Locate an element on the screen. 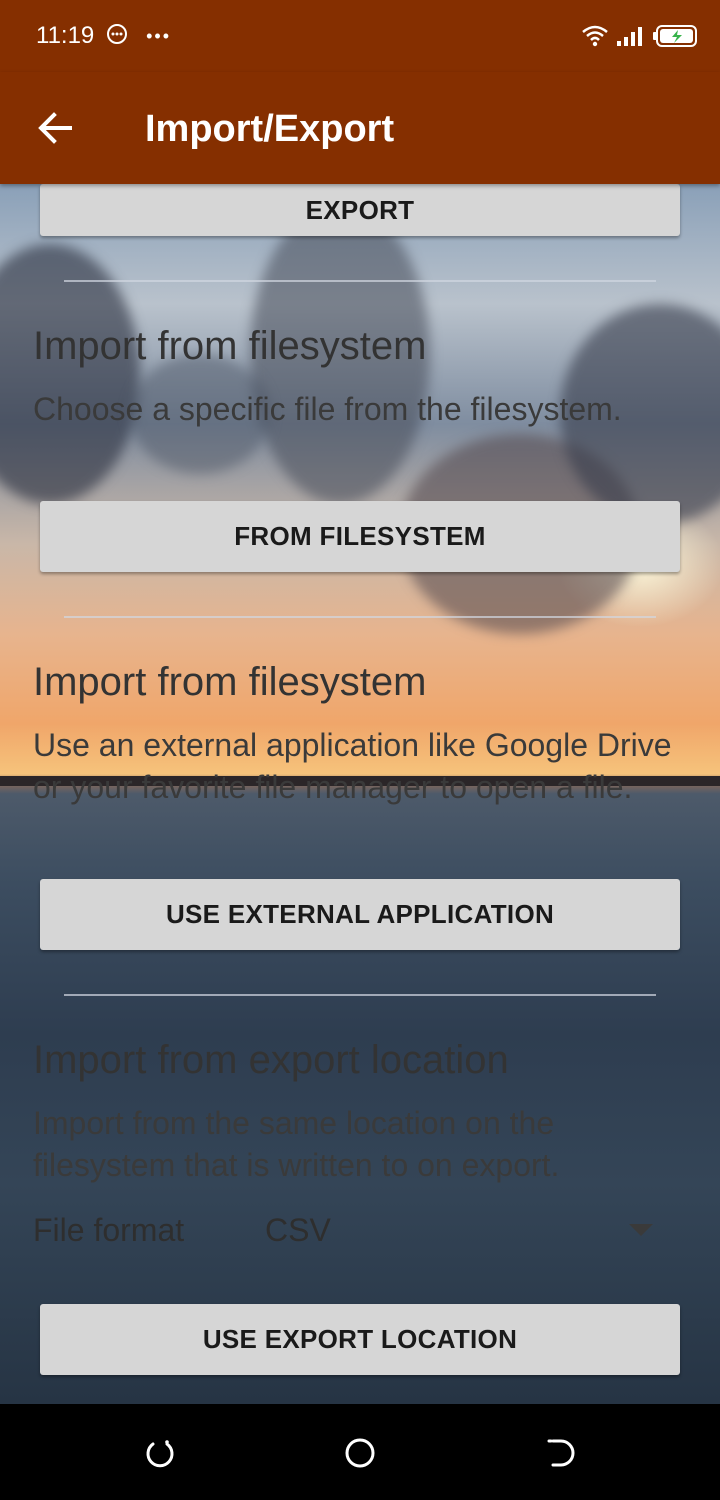 The height and width of the screenshot is (1500, 720). signal-icon is located at coordinates (629, 36).